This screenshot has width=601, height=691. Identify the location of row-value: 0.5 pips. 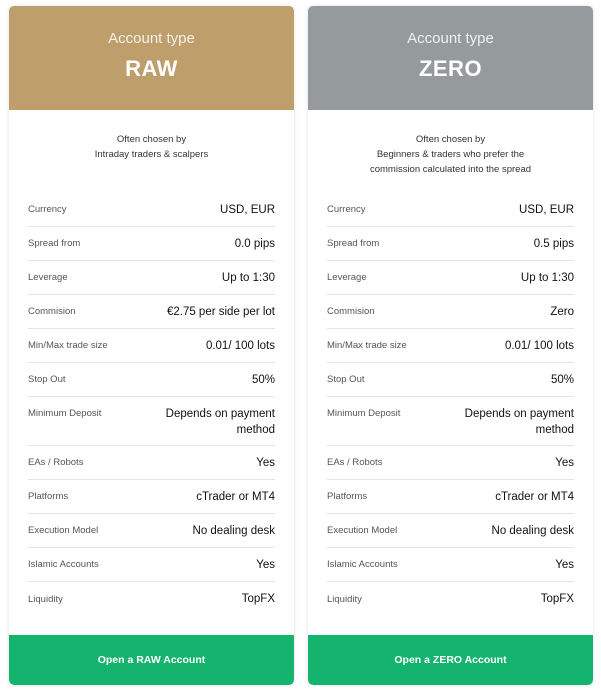
(553, 243).